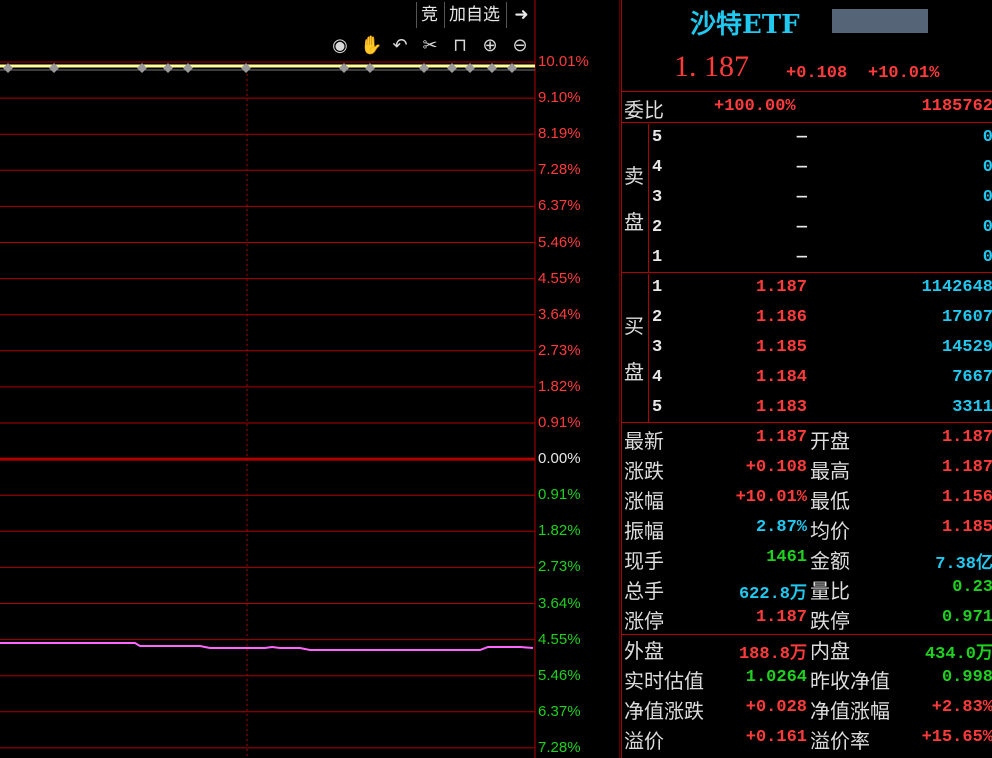  What do you see at coordinates (807, 289) in the screenshot?
I see `buy-level-row: 1 1.187 1142648` at bounding box center [807, 289].